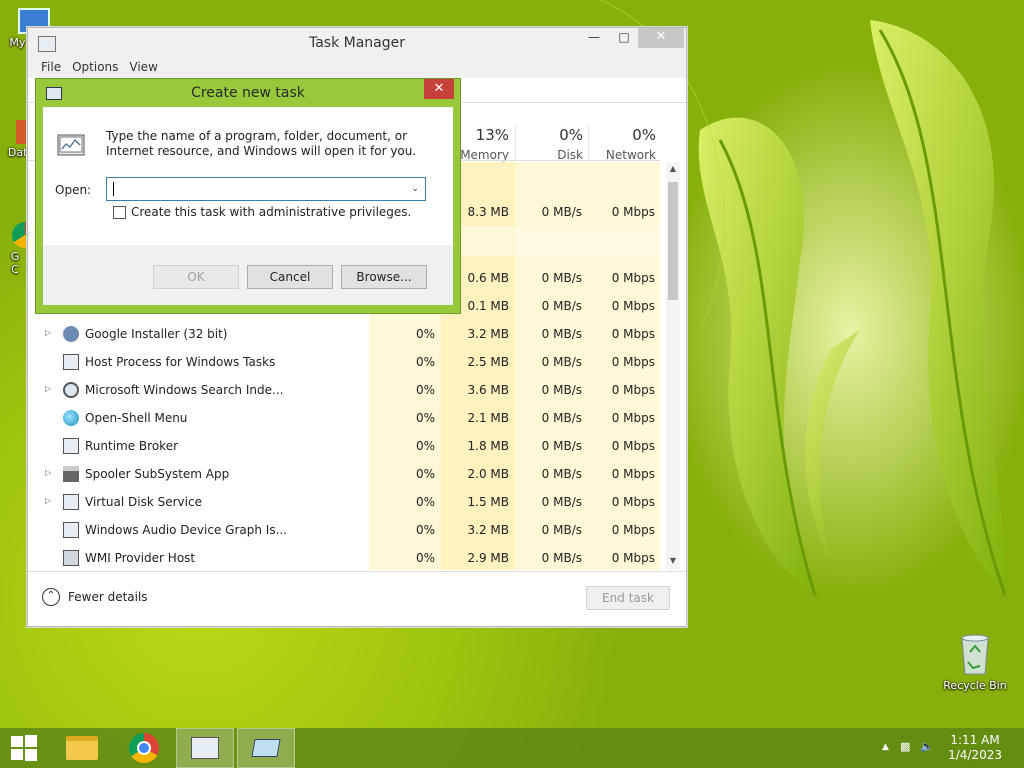 The image size is (1024, 768). Describe the element at coordinates (644, 135) in the screenshot. I see `network-percent: 0%` at that location.